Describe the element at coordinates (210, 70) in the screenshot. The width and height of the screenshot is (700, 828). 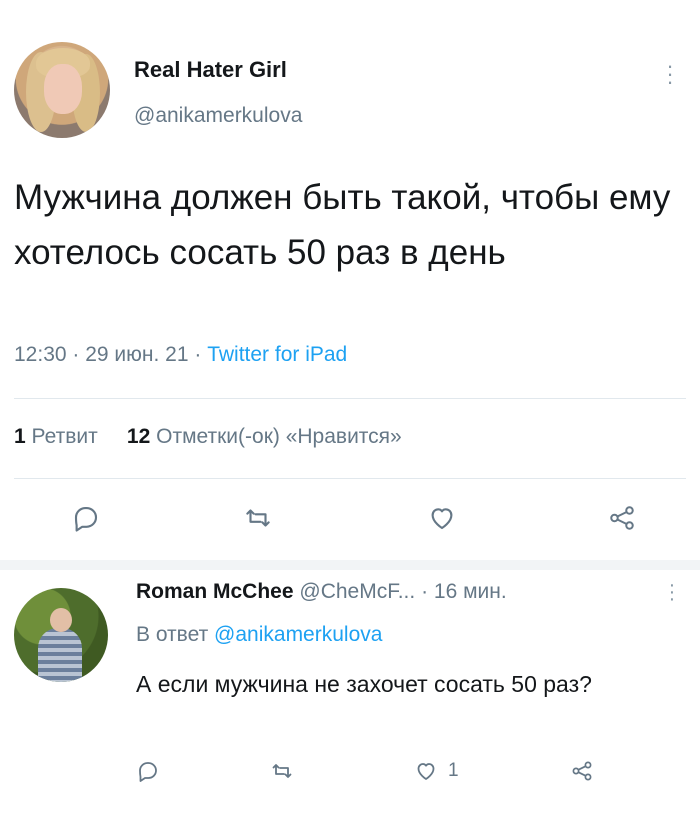
I see `author-name: Real Hater Girl` at that location.